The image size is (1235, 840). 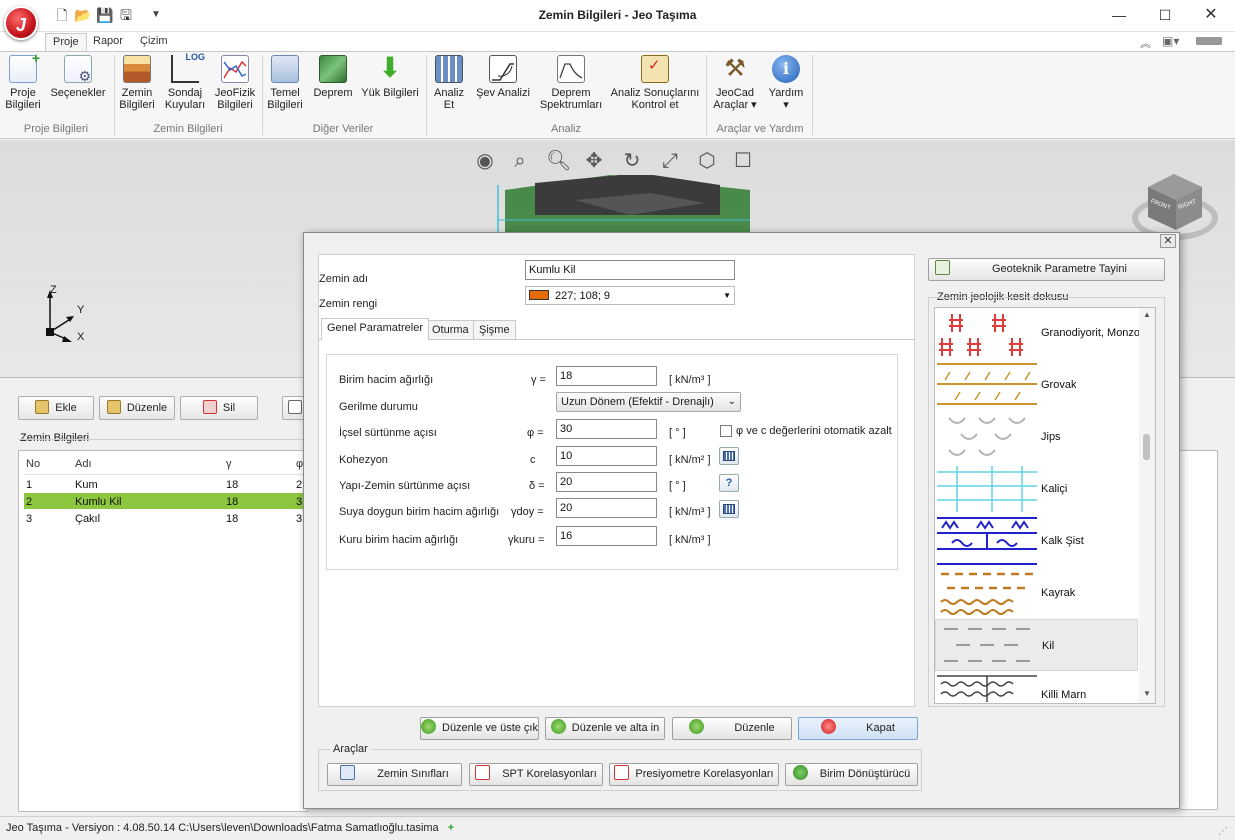 I want to click on soil-info-button: Zemin Bilgileri, so click(x=137, y=83).